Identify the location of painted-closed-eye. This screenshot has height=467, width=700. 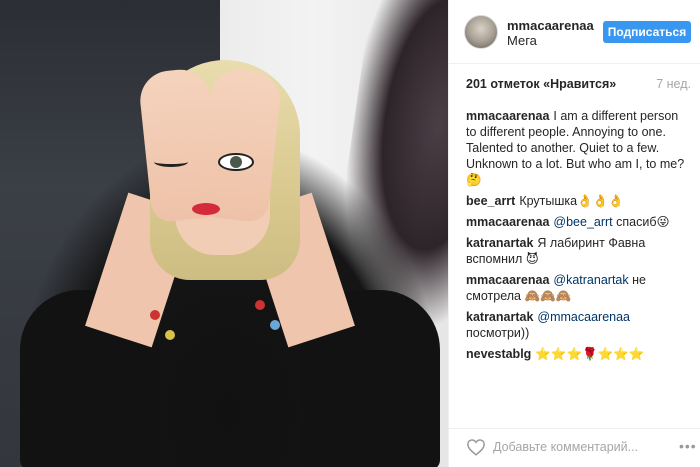
(171, 162).